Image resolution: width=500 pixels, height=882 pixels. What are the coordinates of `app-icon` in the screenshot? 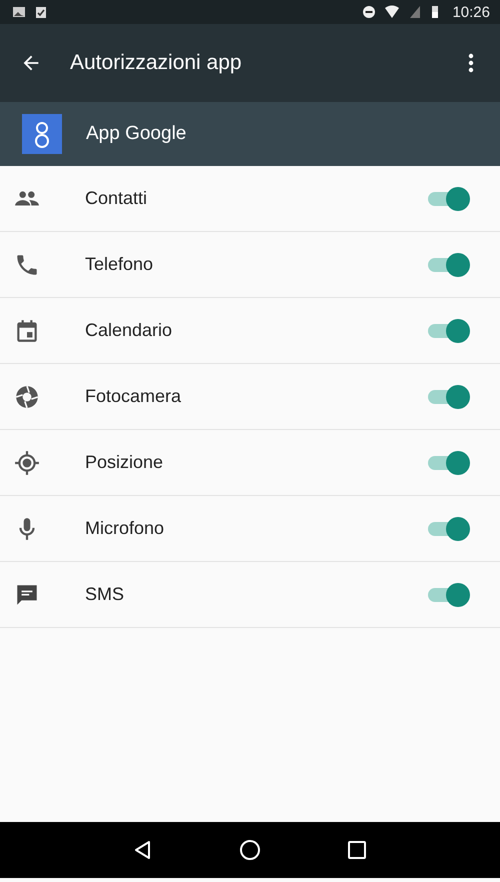 It's located at (42, 134).